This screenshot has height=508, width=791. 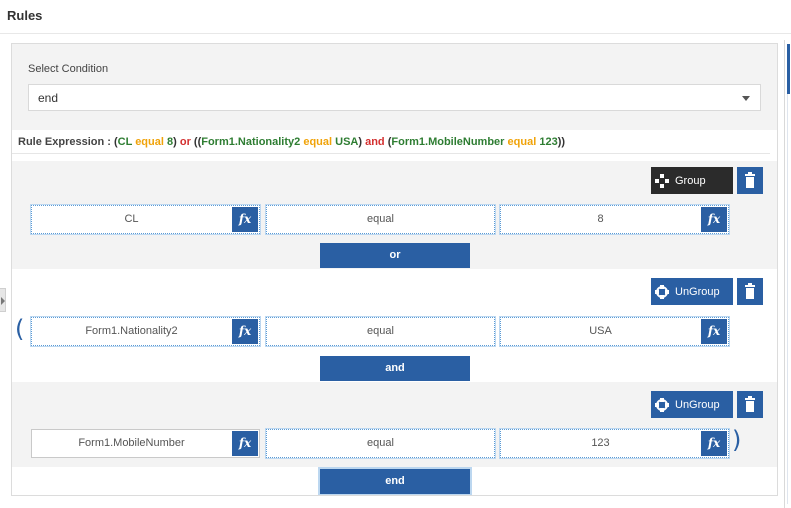 I want to click on expr-value-3: 123, so click(x=548, y=142).